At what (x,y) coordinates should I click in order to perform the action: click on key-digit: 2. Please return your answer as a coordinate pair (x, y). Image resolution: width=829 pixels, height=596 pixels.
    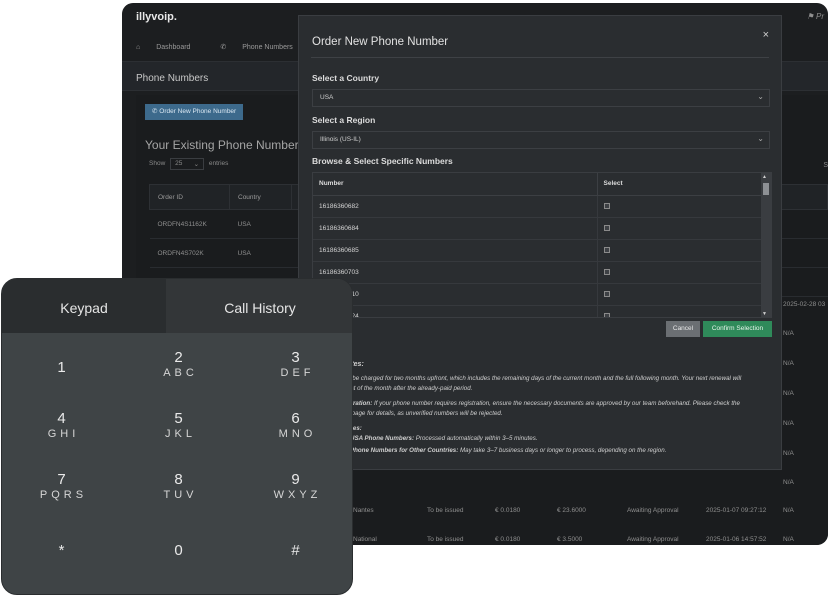
    Looking at the image, I should click on (178, 357).